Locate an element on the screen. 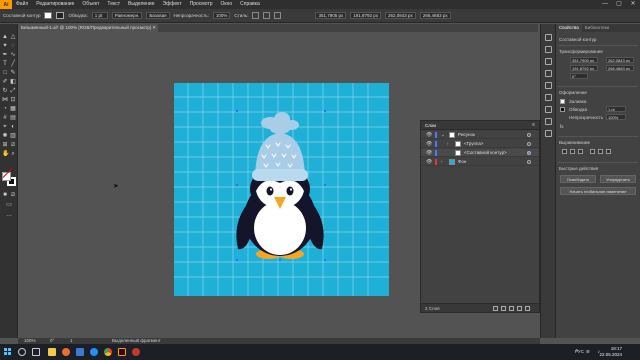 Image resolution: width=640 pixels, height=360 pixels. align-top-icon is located at coordinates (592, 151).